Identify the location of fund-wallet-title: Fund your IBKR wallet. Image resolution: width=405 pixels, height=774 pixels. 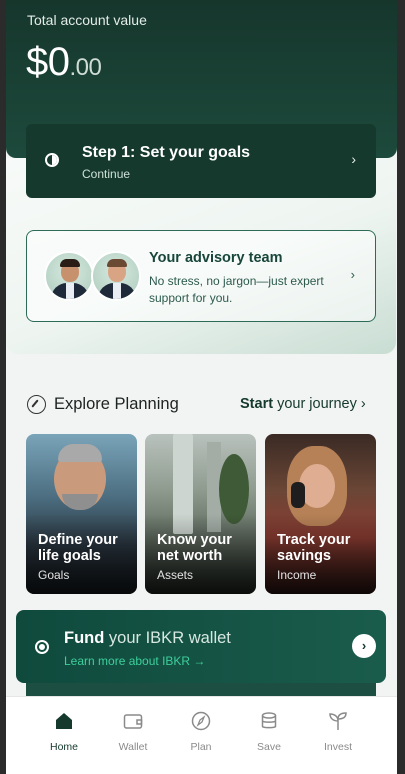
(147, 638).